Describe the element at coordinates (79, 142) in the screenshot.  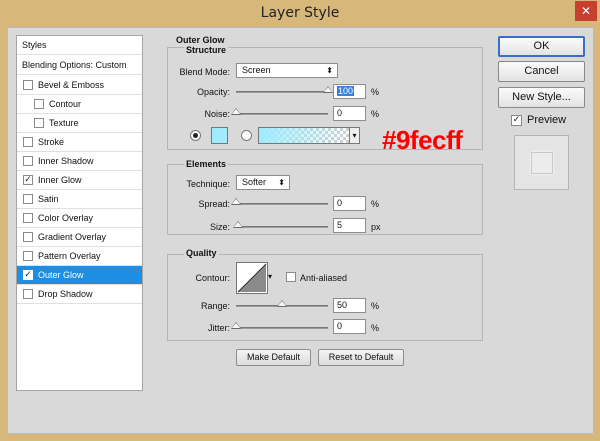
I see `style-item-stroke: Stroke` at that location.